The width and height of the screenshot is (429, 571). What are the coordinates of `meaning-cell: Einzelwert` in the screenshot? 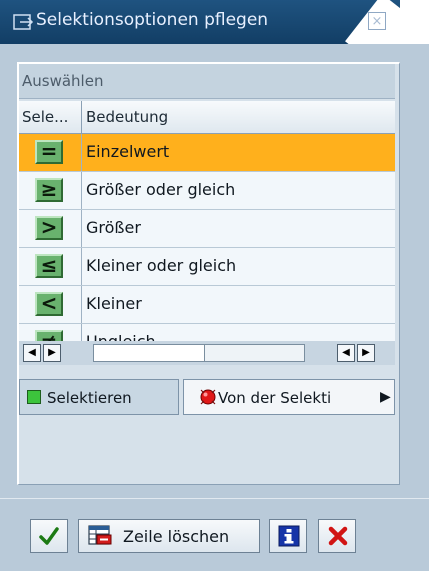 It's located at (127, 151).